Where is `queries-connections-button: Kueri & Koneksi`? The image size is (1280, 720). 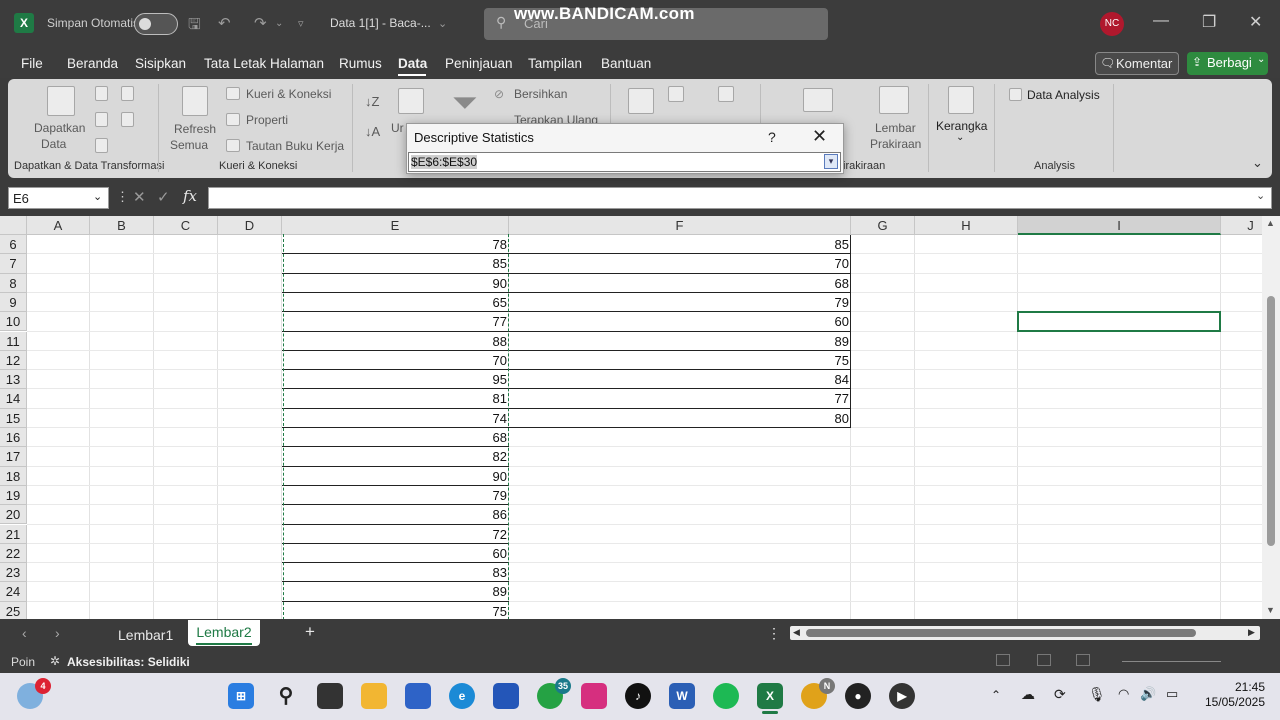 queries-connections-button: Kueri & Koneksi is located at coordinates (288, 94).